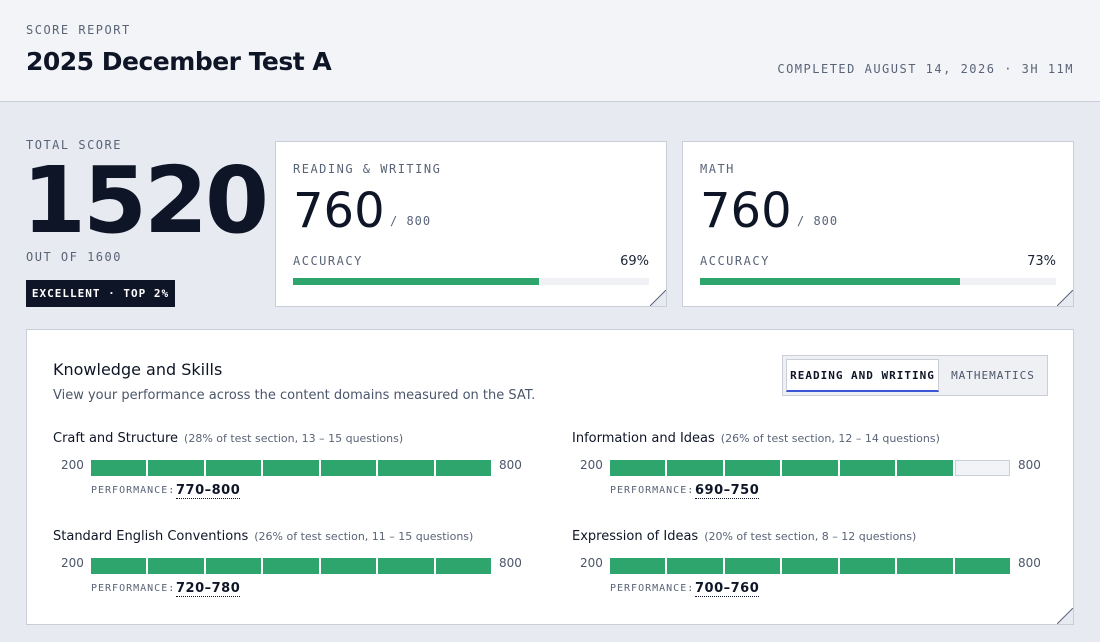 The width and height of the screenshot is (1100, 642). Describe the element at coordinates (367, 169) in the screenshot. I see `section-label: READING & WRITING` at that location.